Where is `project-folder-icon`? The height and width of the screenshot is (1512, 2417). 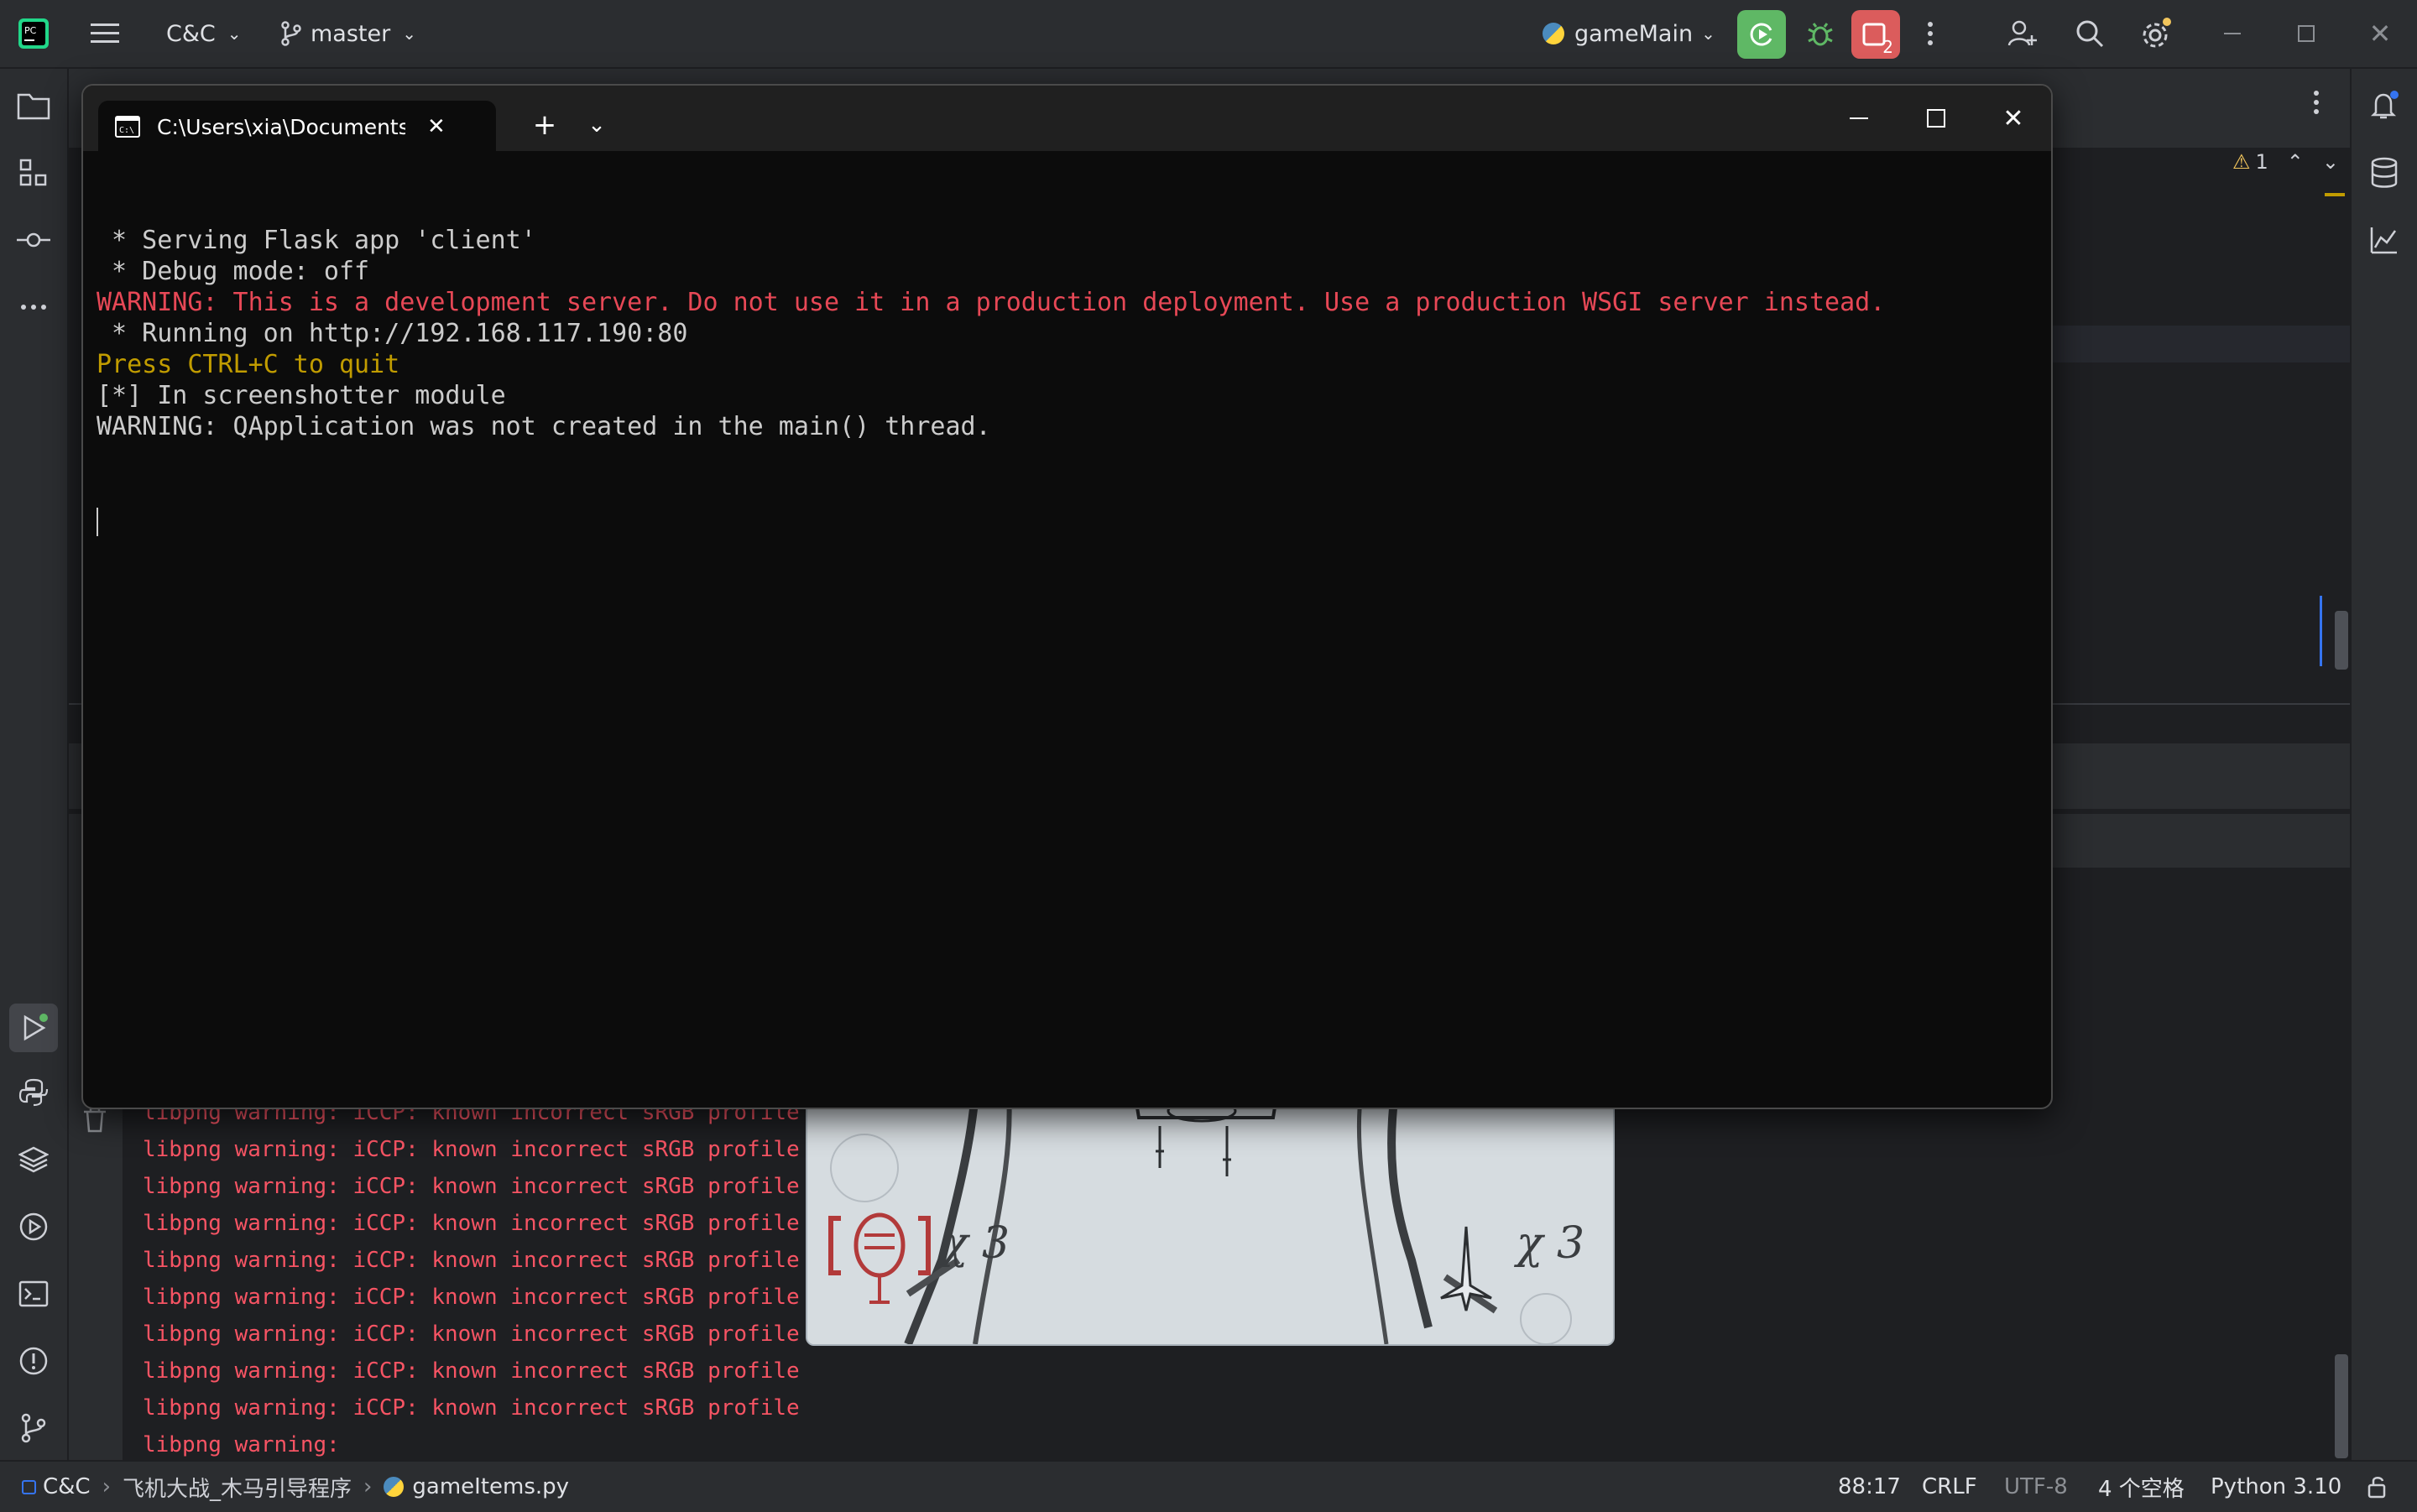
project-folder-icon is located at coordinates (33, 106).